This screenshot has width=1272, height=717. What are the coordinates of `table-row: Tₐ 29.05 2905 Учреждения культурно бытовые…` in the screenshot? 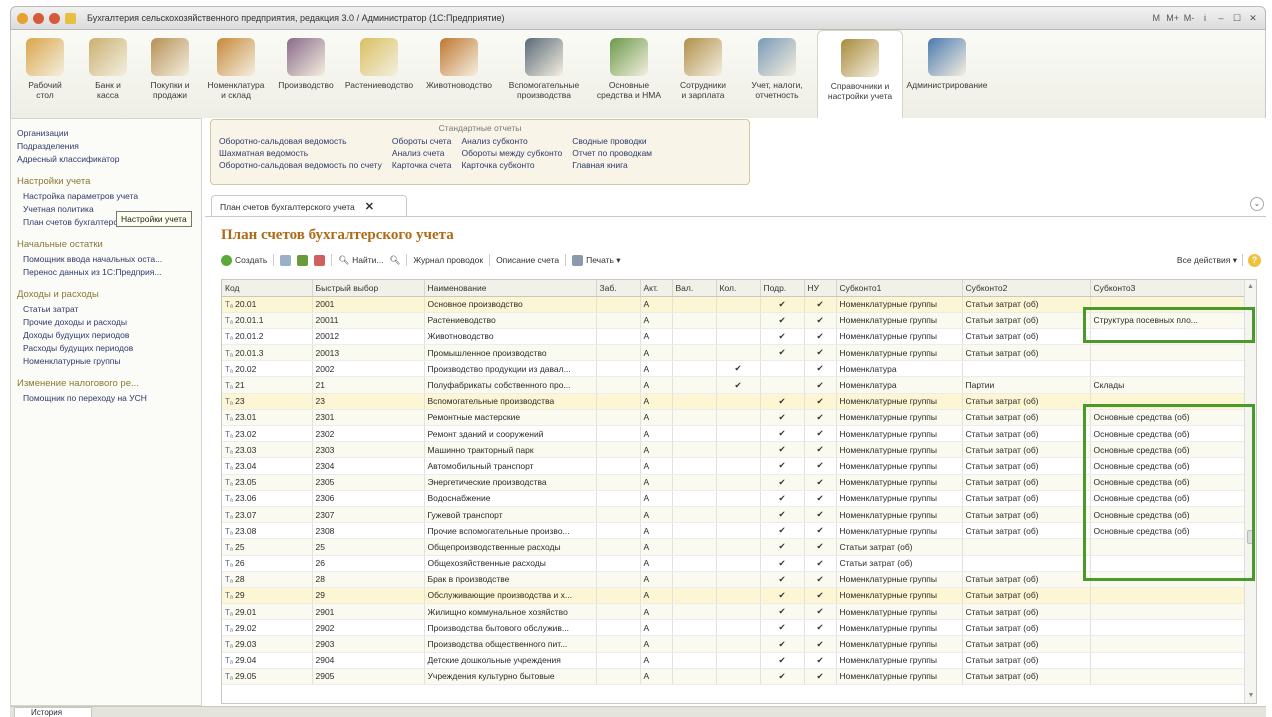 It's located at (734, 677).